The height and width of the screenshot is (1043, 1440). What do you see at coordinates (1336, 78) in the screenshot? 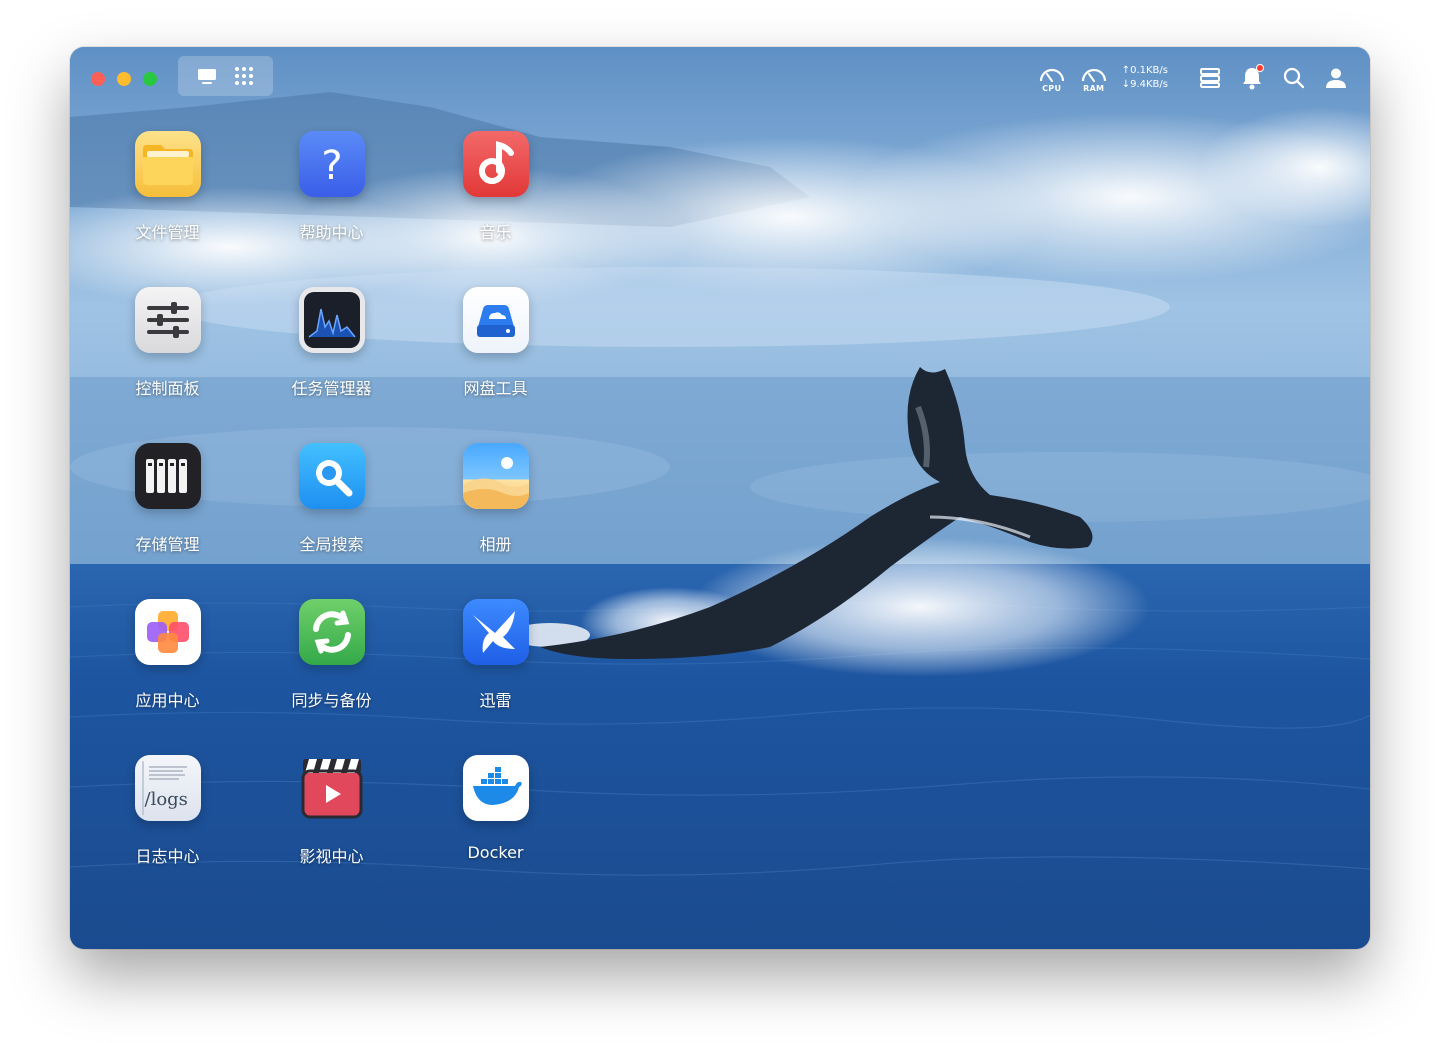
I see `user-icon` at bounding box center [1336, 78].